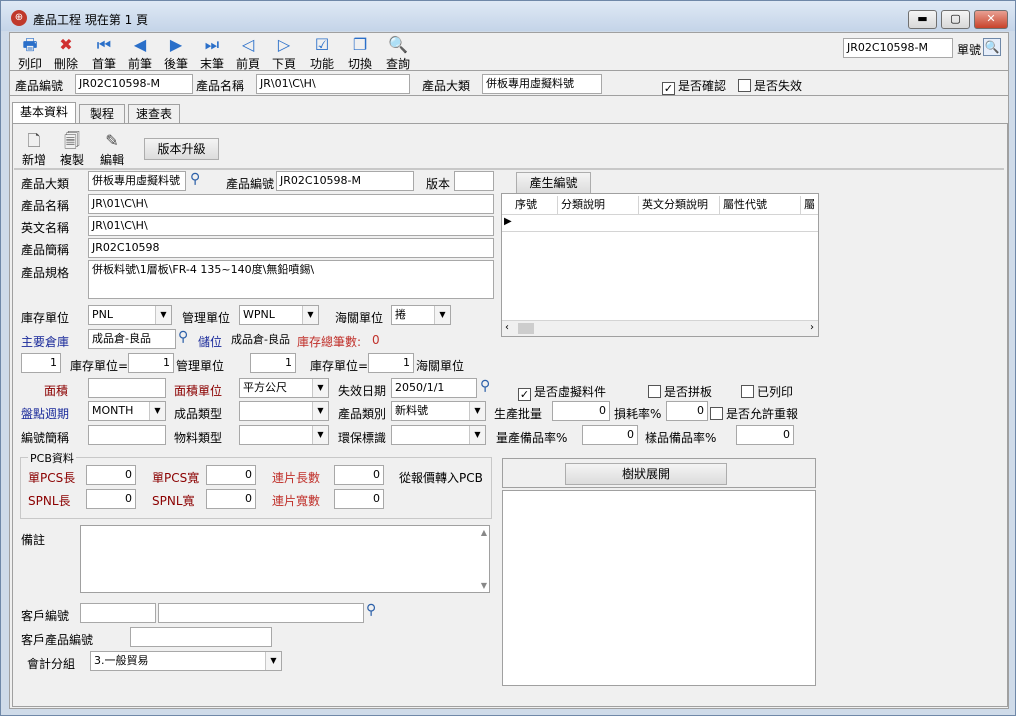 This screenshot has height=716, width=1016. I want to click on customer-prod-code-field, so click(201, 637).